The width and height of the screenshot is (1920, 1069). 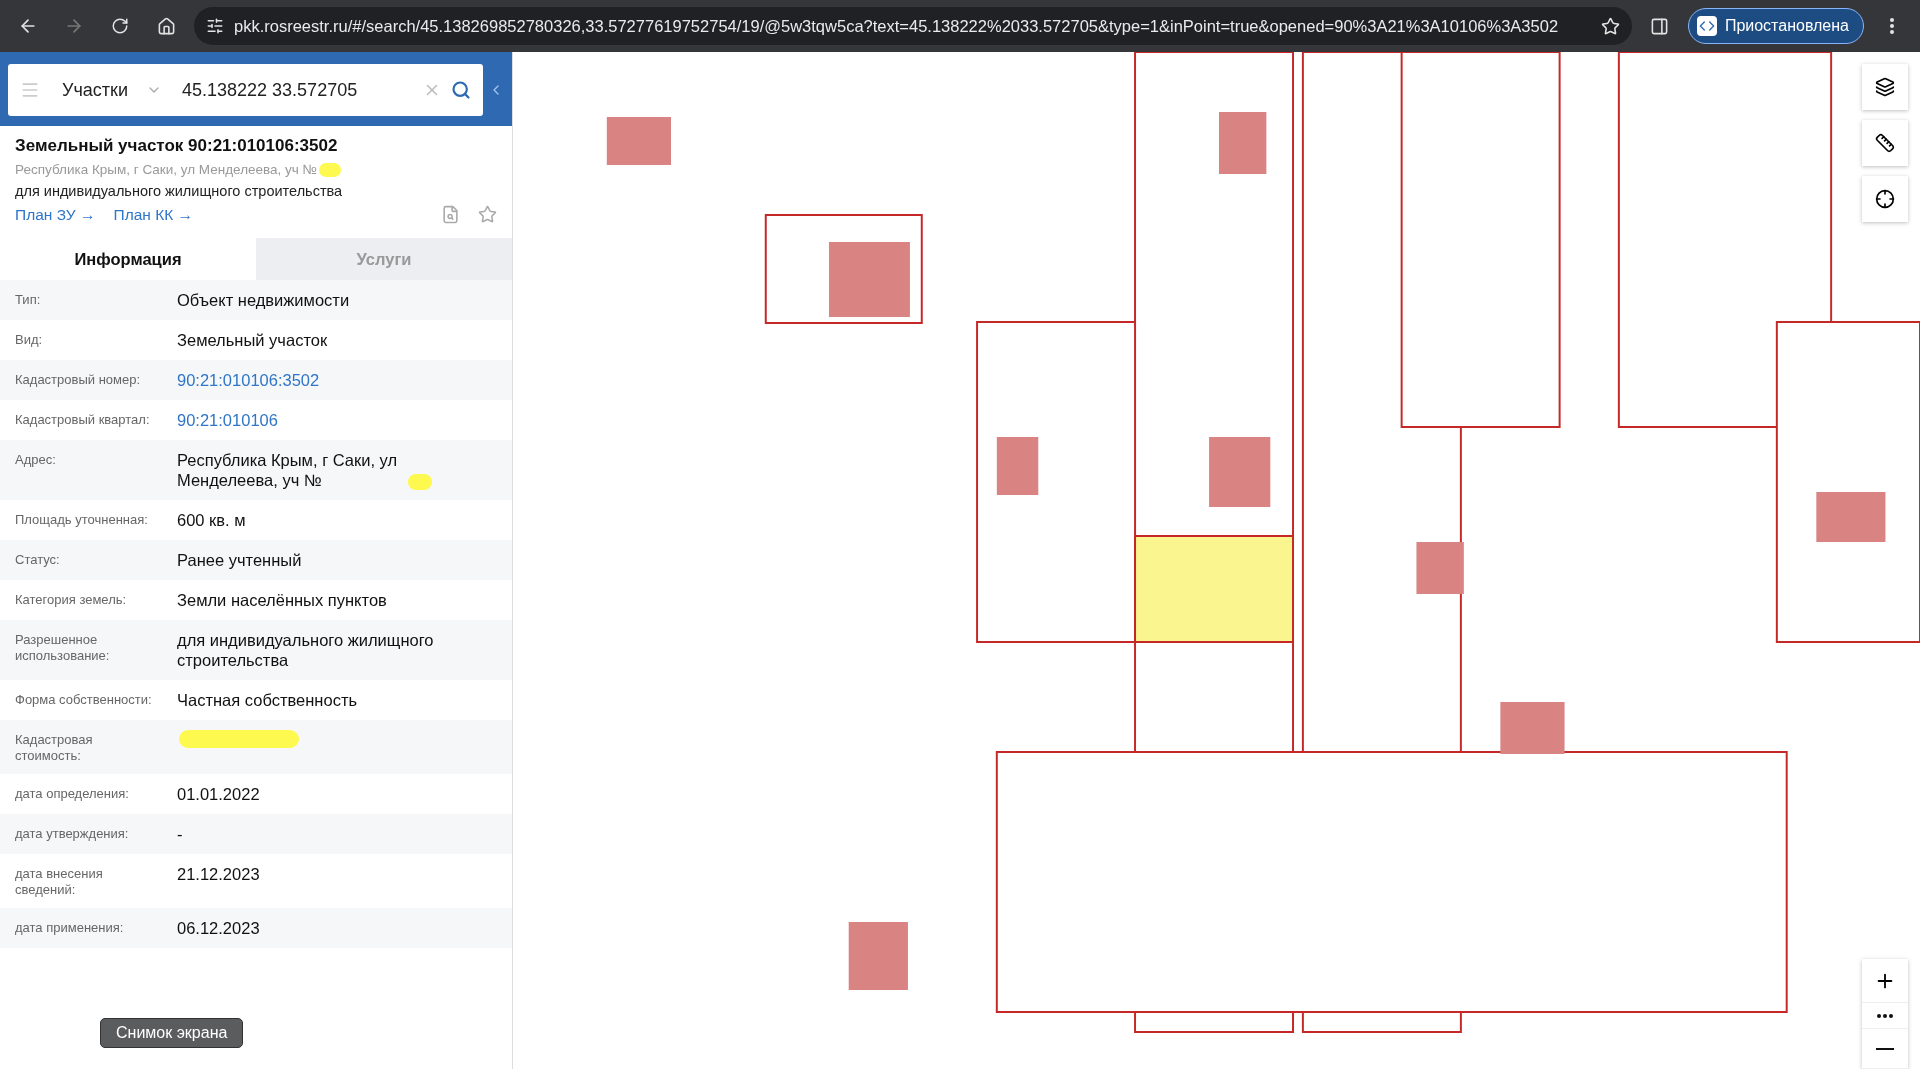 I want to click on site-settings-icon, so click(x=215, y=26).